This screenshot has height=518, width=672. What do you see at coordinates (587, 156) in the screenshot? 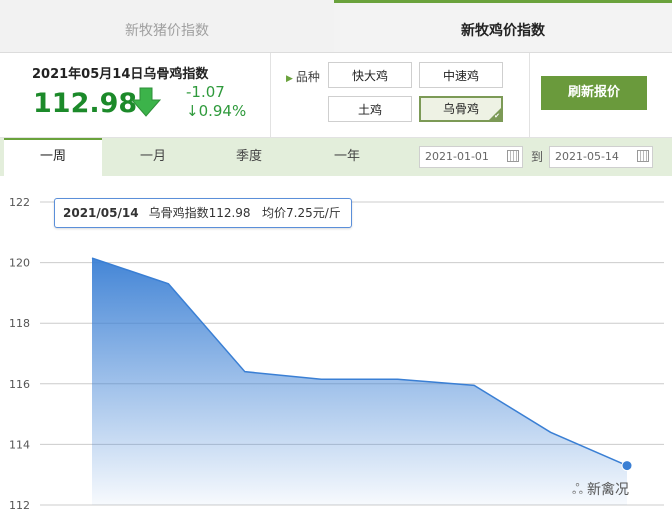
I see `date-to-value: 2021-05-14` at bounding box center [587, 156].